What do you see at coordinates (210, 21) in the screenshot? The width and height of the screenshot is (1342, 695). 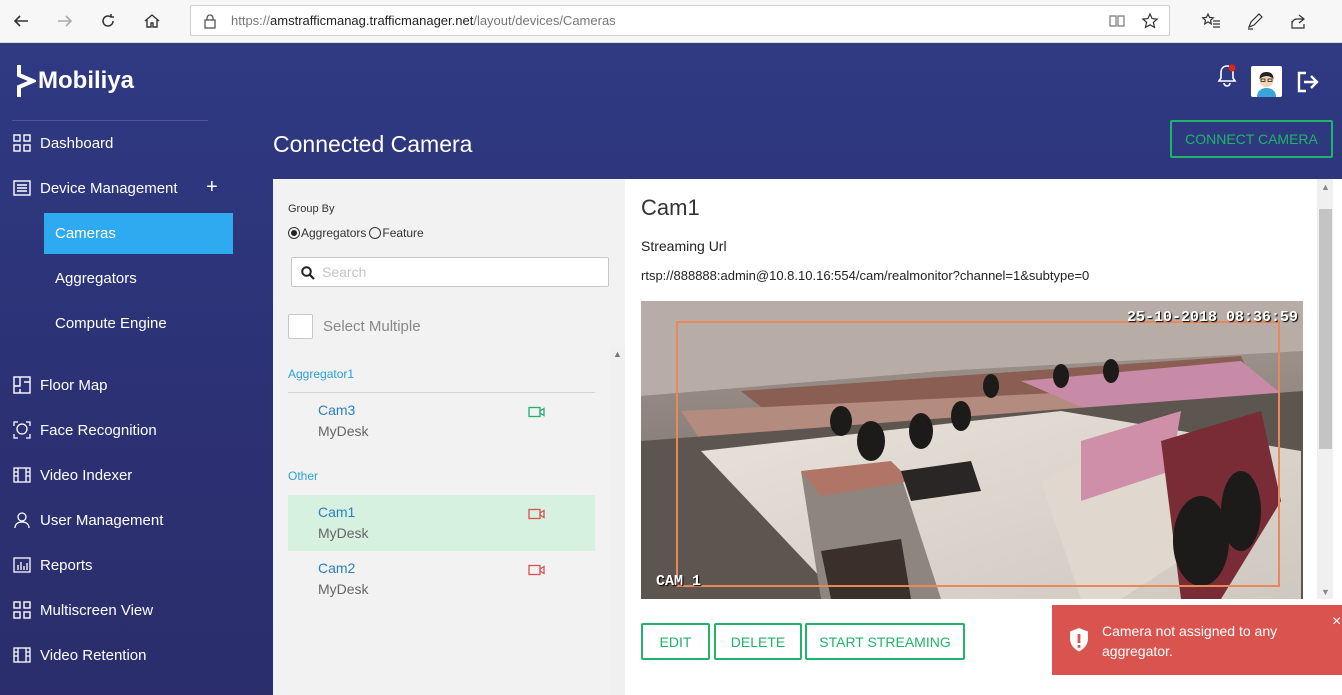 I see `lock-icon` at bounding box center [210, 21].